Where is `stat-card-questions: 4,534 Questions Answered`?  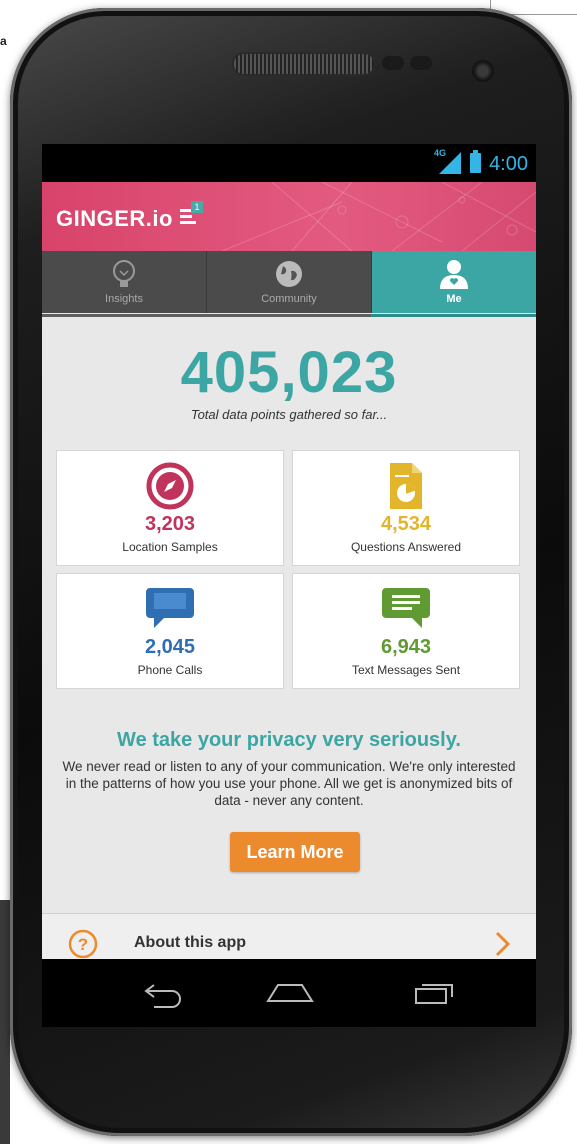
stat-card-questions: 4,534 Questions Answered is located at coordinates (406, 508).